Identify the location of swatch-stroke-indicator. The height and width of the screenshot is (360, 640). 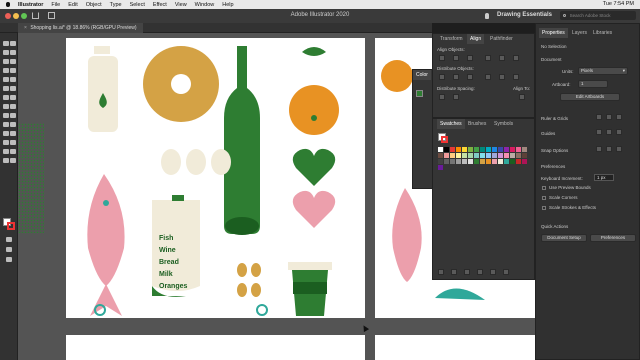
(444, 139).